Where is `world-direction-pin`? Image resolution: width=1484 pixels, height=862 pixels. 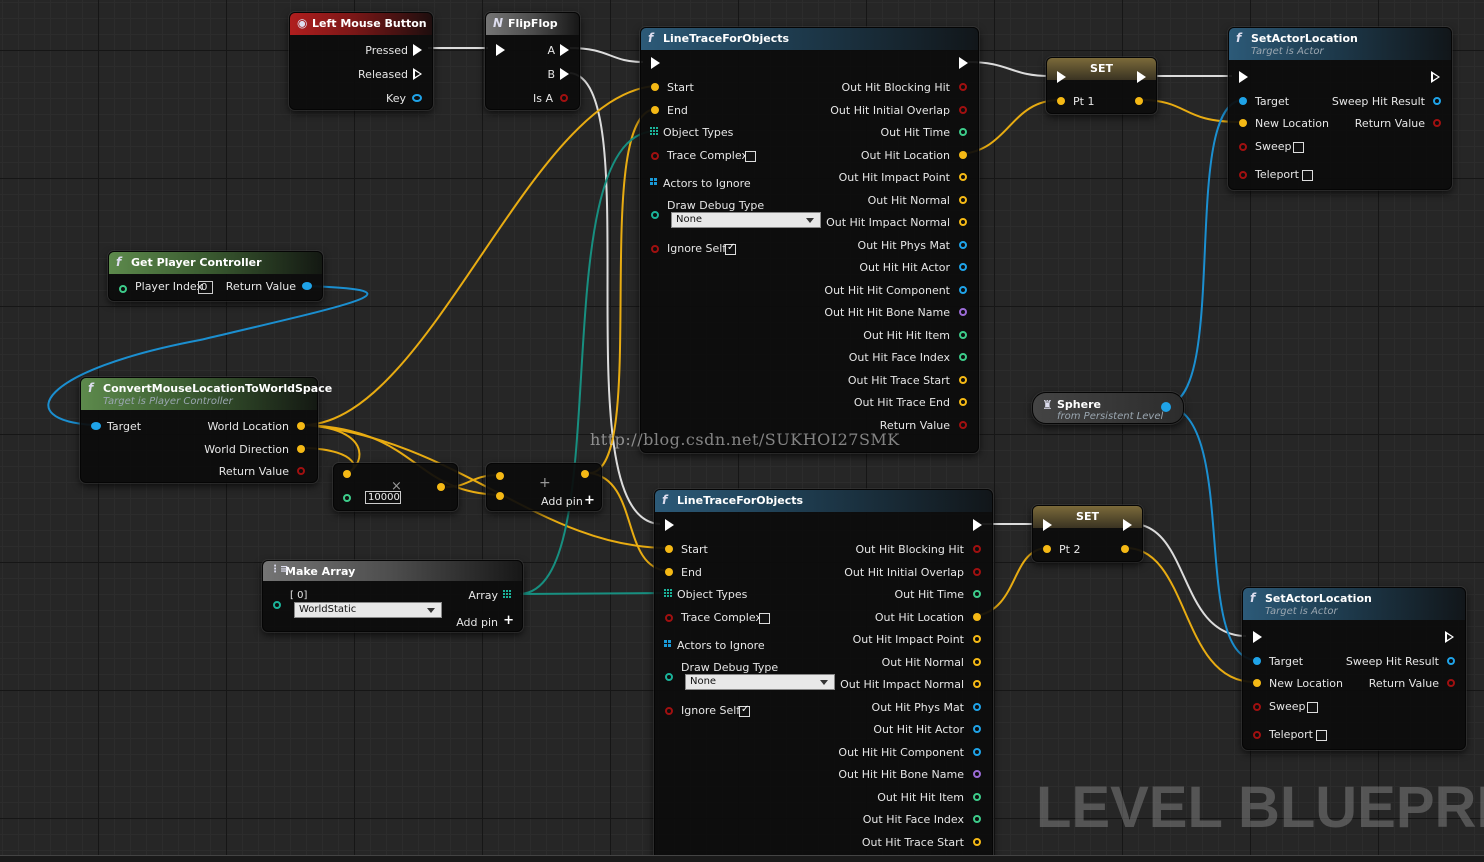 world-direction-pin is located at coordinates (301, 449).